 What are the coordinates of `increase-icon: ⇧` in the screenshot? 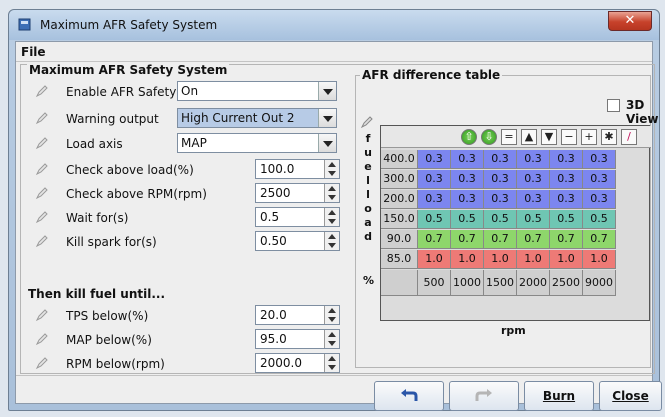 It's located at (469, 137).